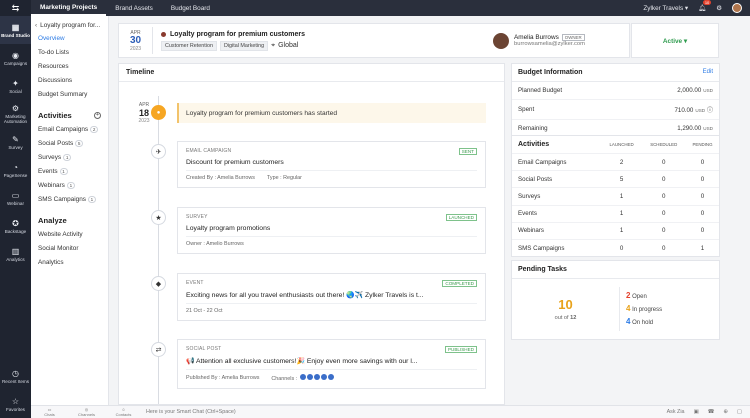 This screenshot has height=418, width=750. I want to click on info-icon: ⓘ, so click(710, 110).